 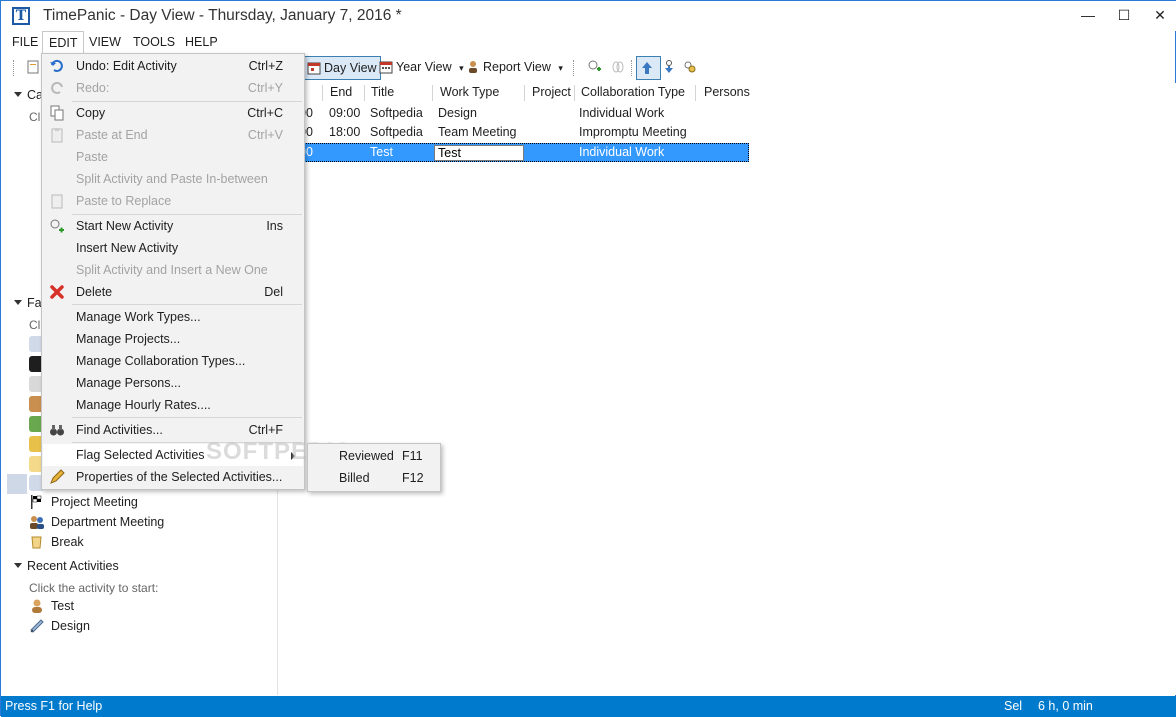 I want to click on redo-icon, so click(x=57, y=87).